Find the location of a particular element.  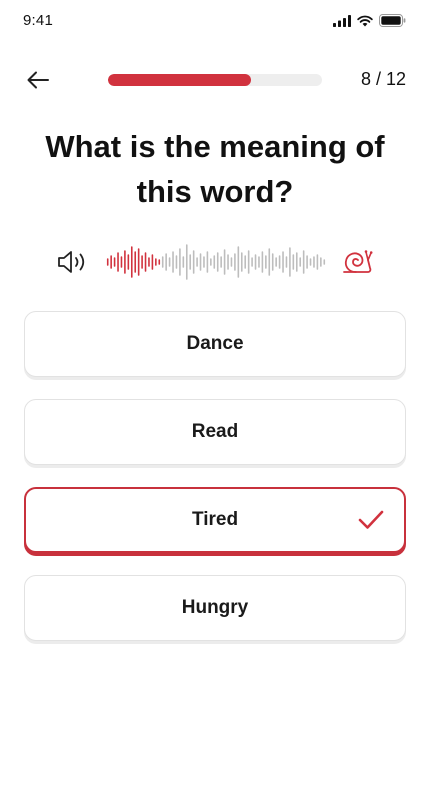

answer-option: Hungry is located at coordinates (215, 608).